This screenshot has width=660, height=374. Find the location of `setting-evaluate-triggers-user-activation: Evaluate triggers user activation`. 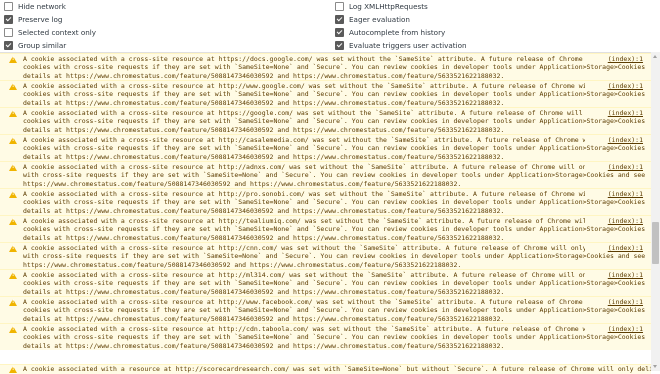

setting-evaluate-triggers-user-activation: Evaluate triggers user activation is located at coordinates (401, 45).